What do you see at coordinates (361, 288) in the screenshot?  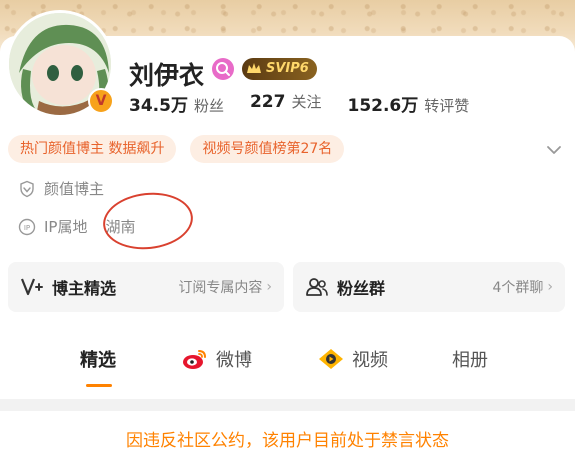 I see `fan-group-title: 粉丝群` at bounding box center [361, 288].